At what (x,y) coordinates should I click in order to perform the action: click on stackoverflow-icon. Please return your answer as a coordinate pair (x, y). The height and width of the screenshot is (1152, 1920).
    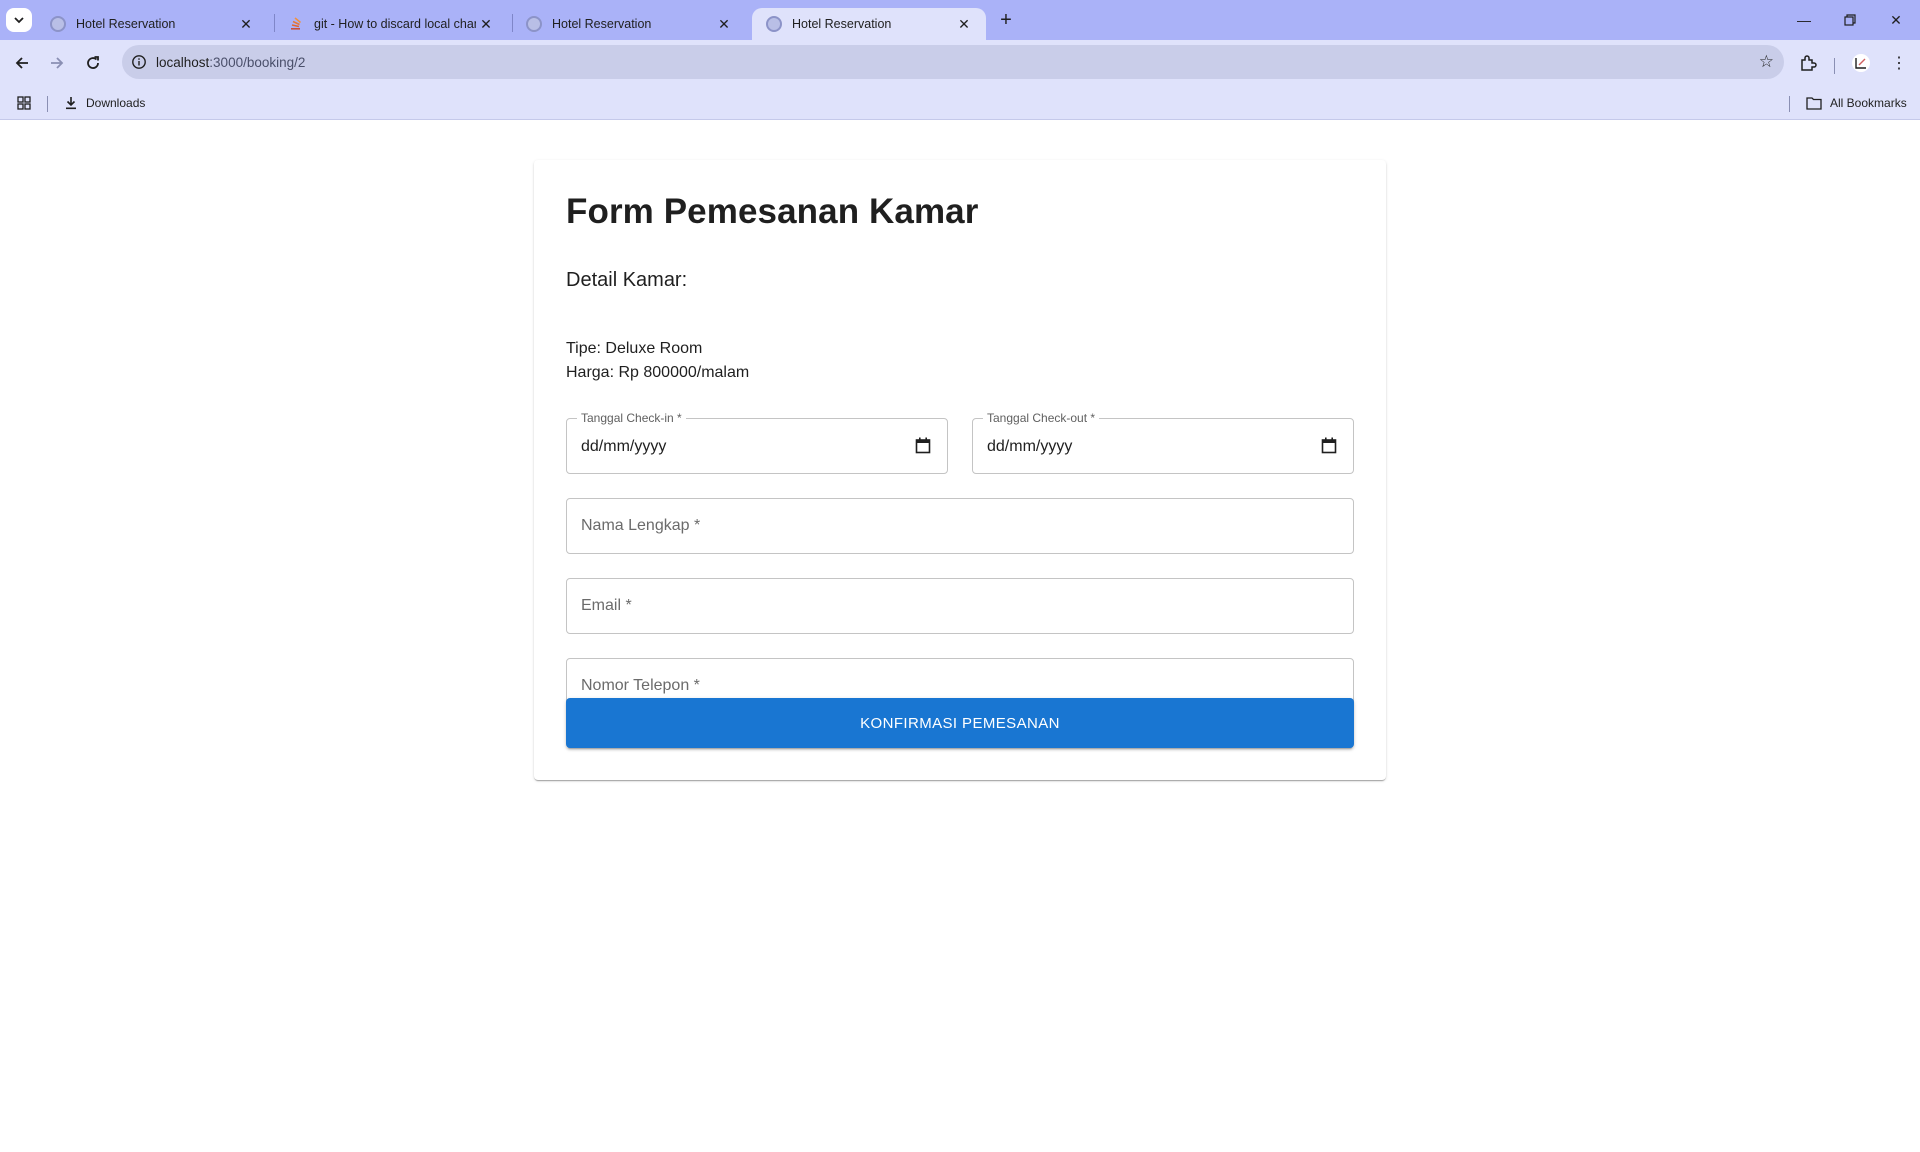
    Looking at the image, I should click on (296, 24).